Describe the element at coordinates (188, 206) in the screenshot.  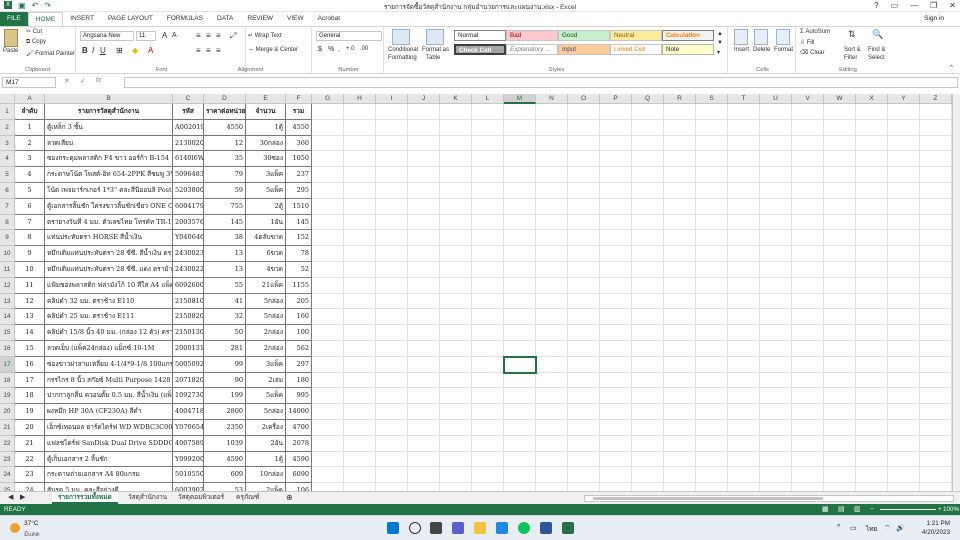
I see `table-cell: 6004179` at that location.